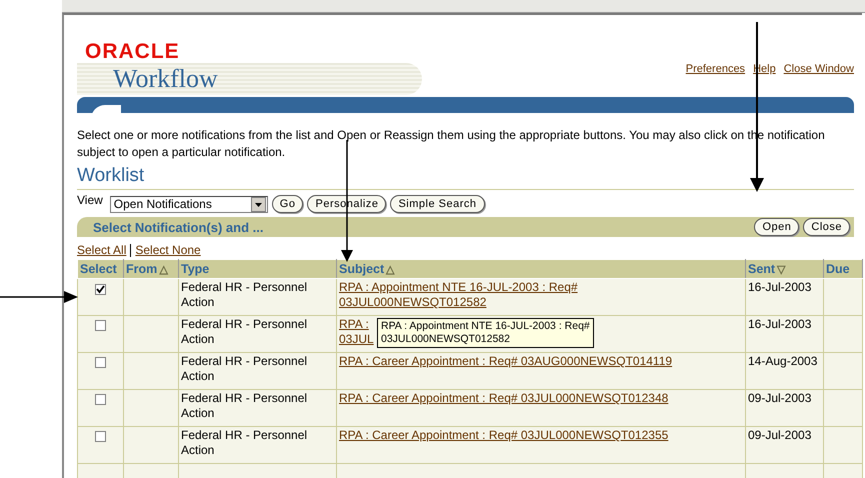 This screenshot has height=478, width=865. Describe the element at coordinates (762, 269) in the screenshot. I see `column-header: Sent` at that location.